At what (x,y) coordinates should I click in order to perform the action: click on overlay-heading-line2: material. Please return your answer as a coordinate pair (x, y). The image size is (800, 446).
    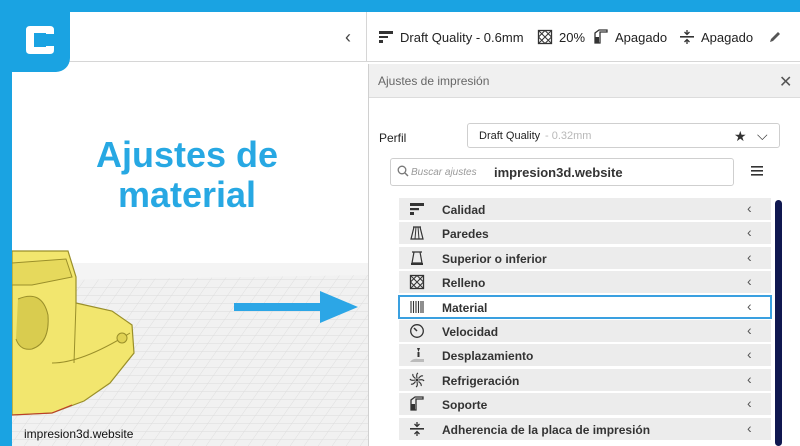
    Looking at the image, I should click on (187, 194).